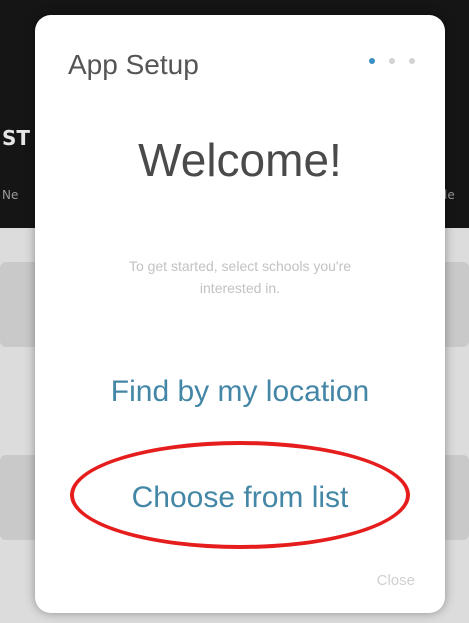 This screenshot has width=469, height=623. What do you see at coordinates (16, 138) in the screenshot?
I see `background-text-fragment: ST` at bounding box center [16, 138].